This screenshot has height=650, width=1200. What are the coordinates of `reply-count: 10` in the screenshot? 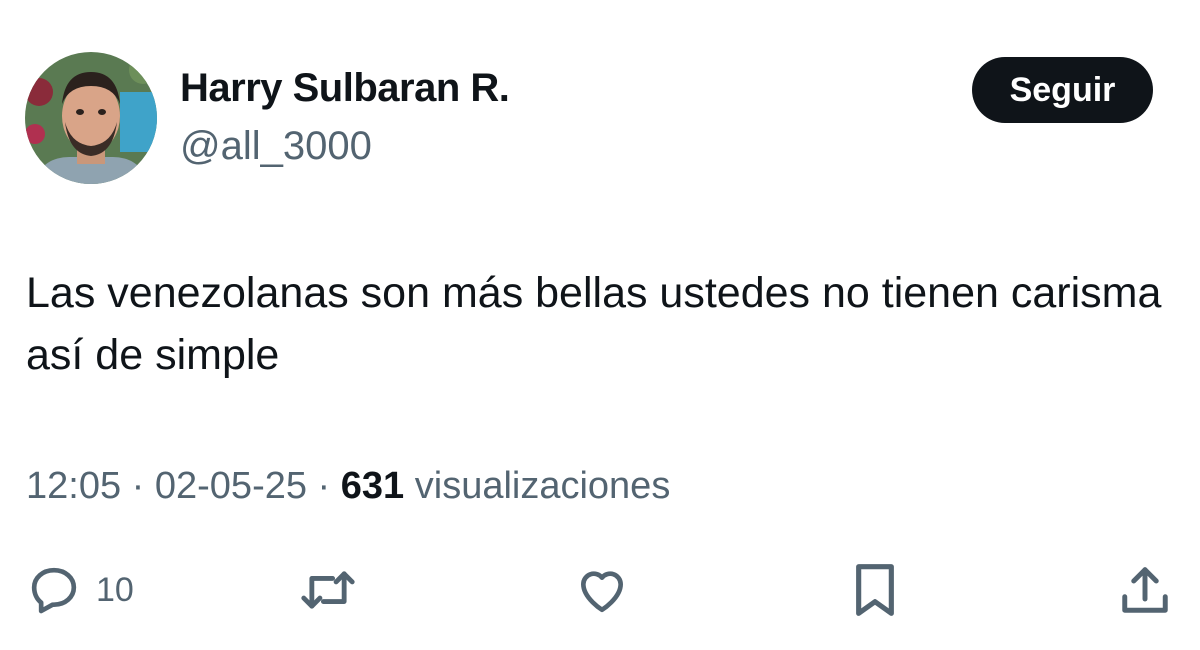 It's located at (115, 589).